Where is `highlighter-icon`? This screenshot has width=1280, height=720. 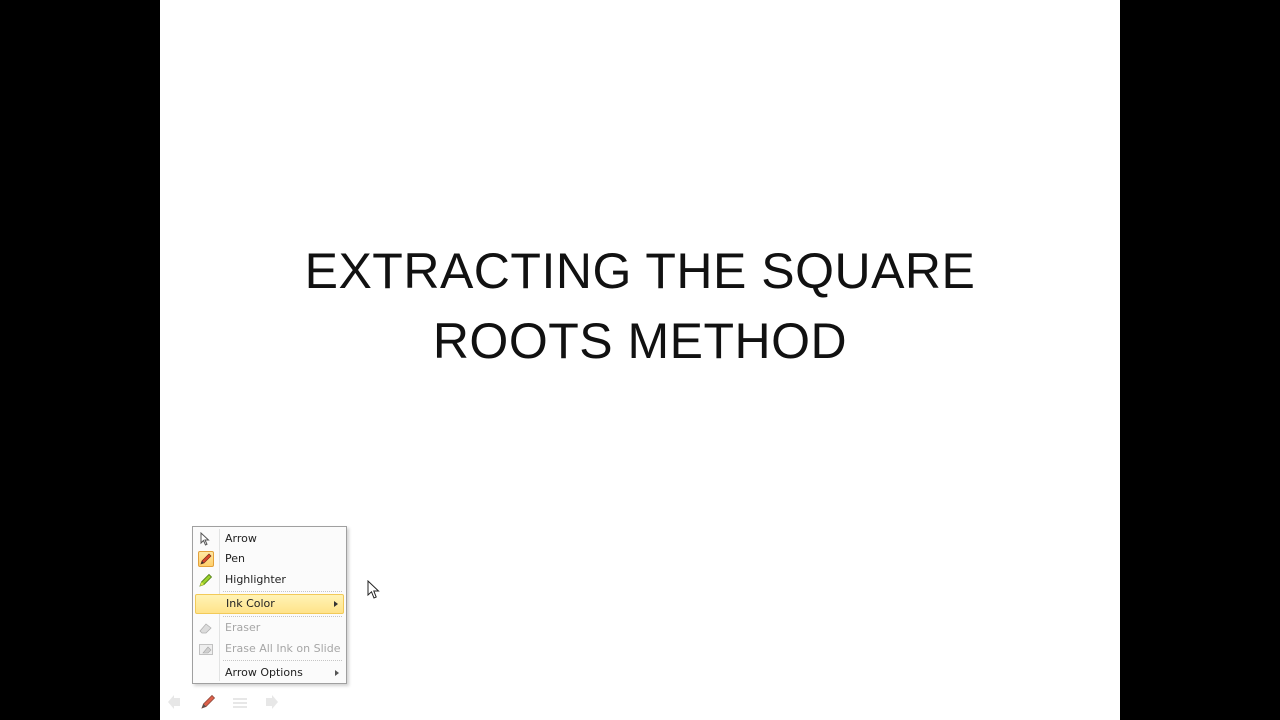
highlighter-icon is located at coordinates (206, 580).